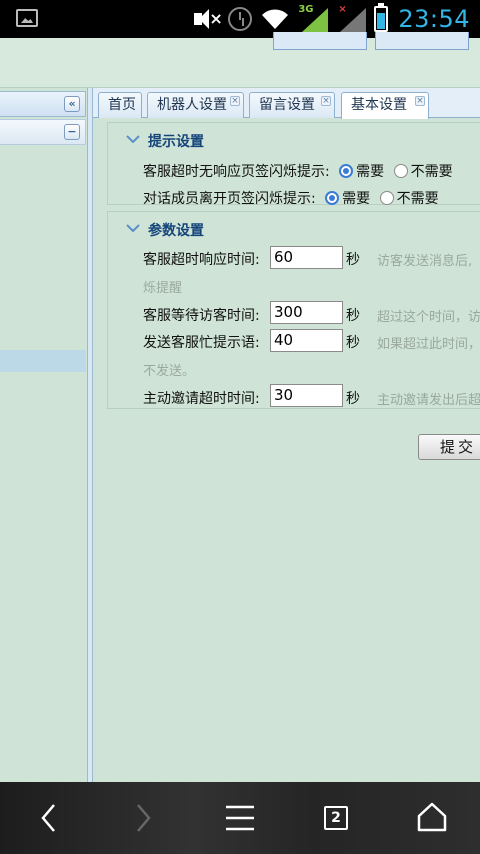 The width and height of the screenshot is (480, 854). What do you see at coordinates (434, 19) in the screenshot?
I see `clock: 23:54` at bounding box center [434, 19].